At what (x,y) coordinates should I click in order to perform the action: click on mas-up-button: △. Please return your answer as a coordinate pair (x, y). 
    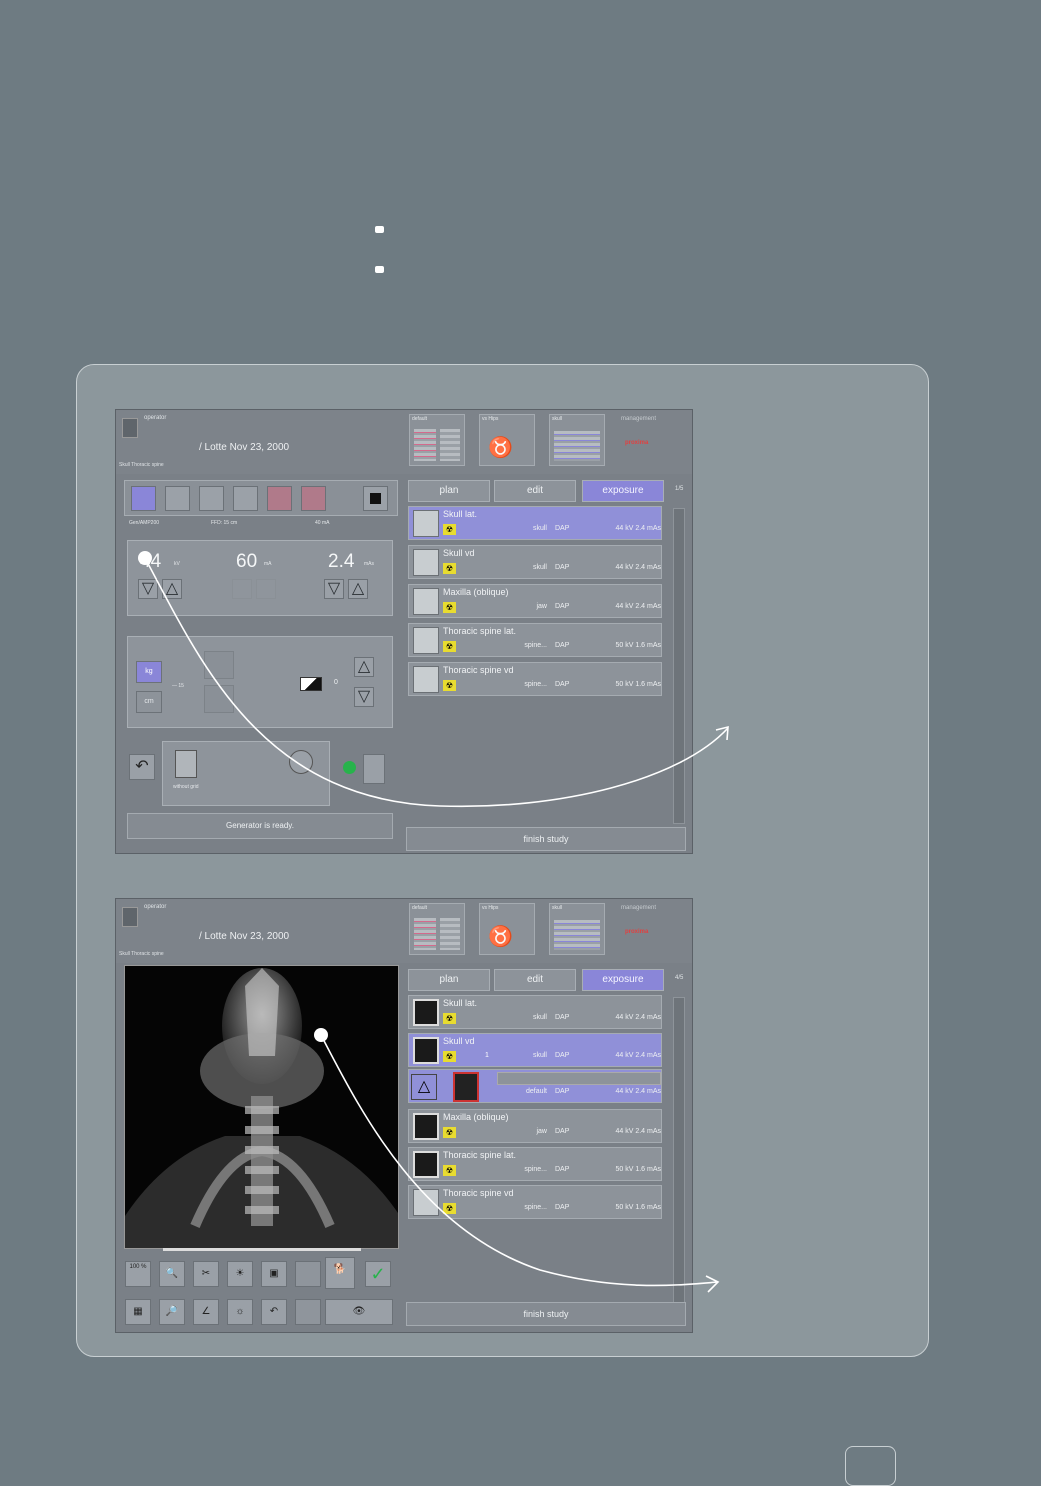
    Looking at the image, I should click on (358, 589).